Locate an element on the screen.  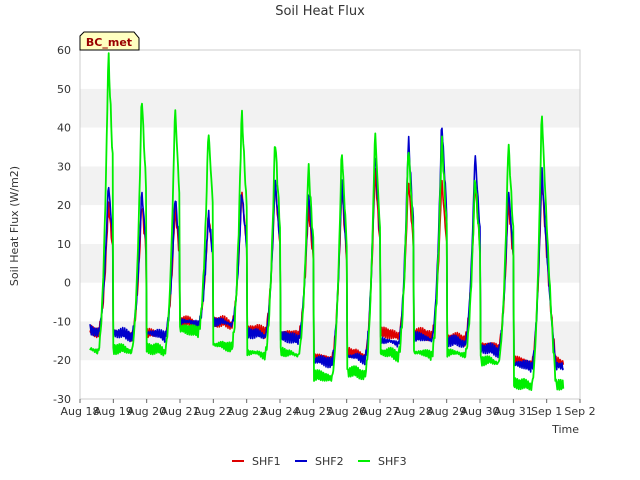
y-tick-label: 30 is located at coordinates (64, 166).